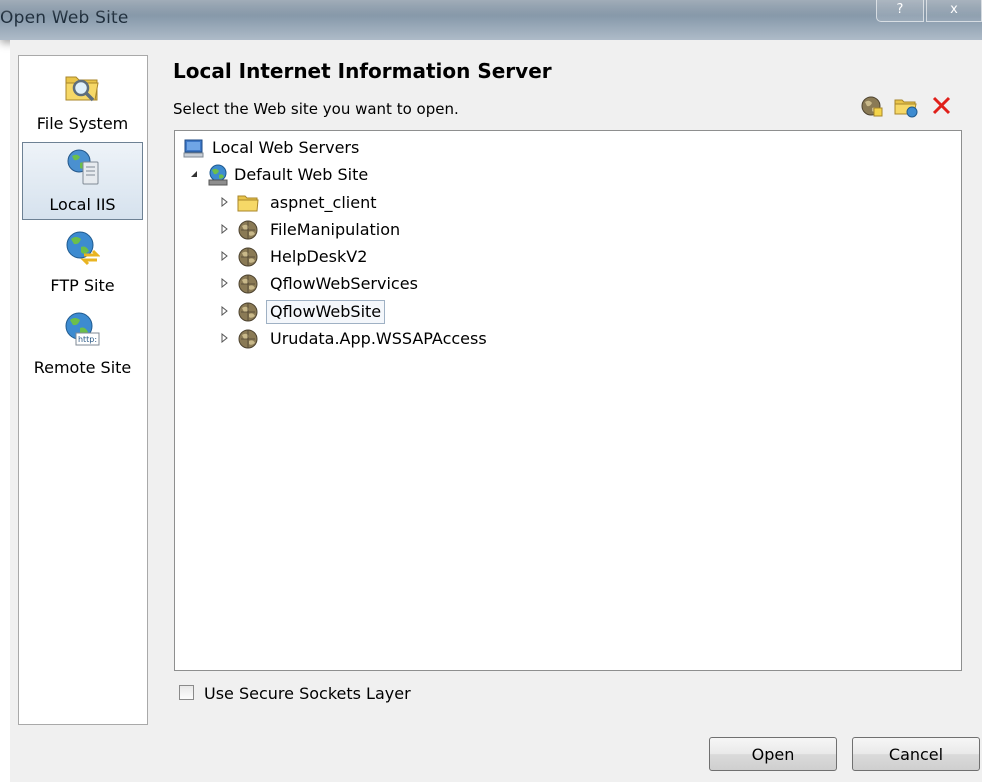 The image size is (982, 782). I want to click on delete-icon, so click(941, 105).